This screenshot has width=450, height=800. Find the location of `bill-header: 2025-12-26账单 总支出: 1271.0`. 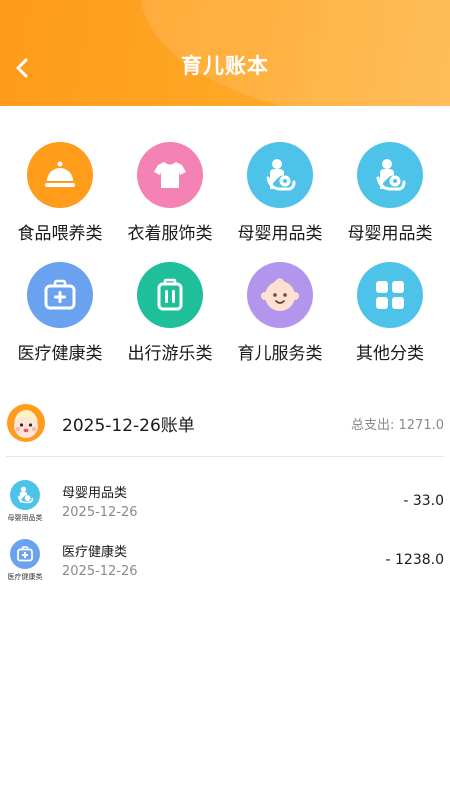

bill-header: 2025-12-26账单 总支出: 1271.0 is located at coordinates (225, 423).